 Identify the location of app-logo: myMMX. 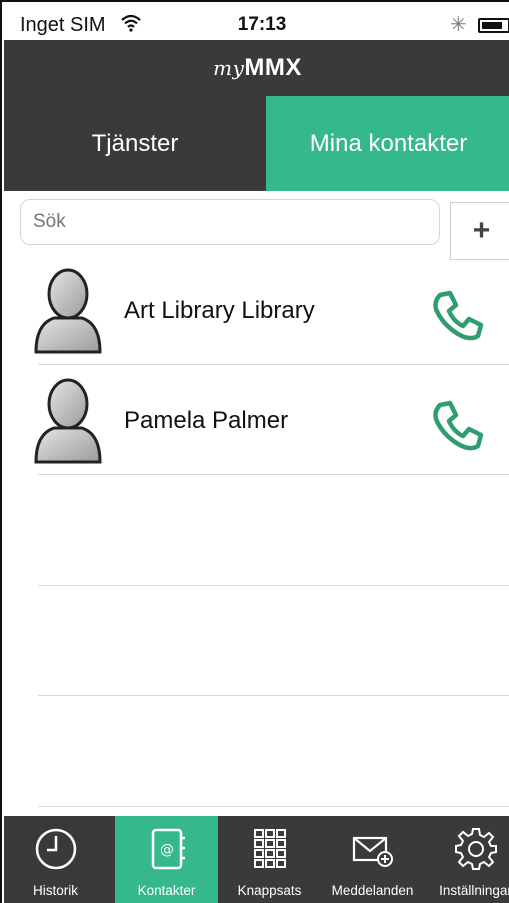
(257, 67).